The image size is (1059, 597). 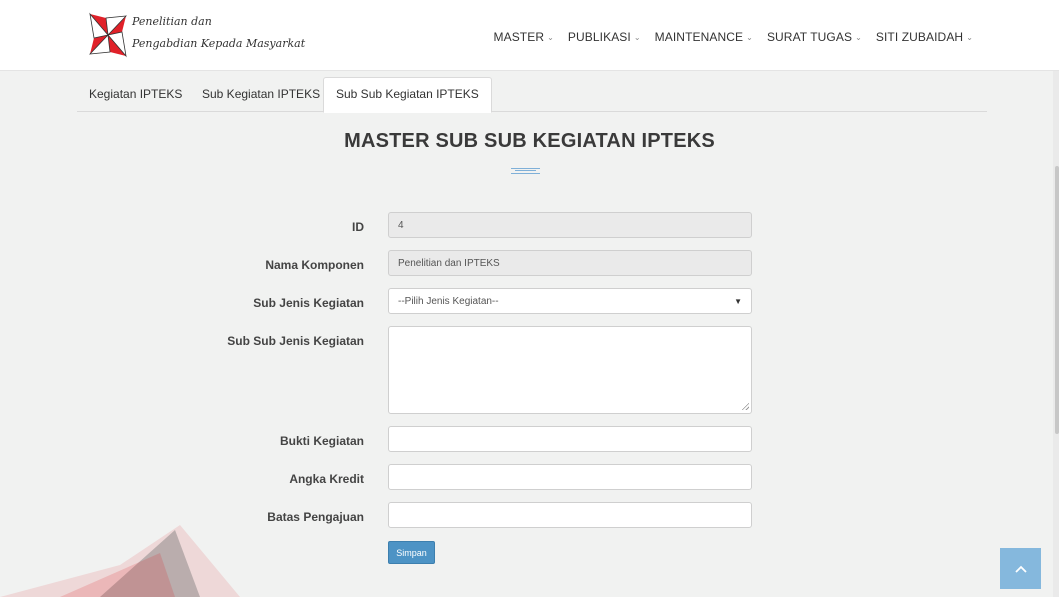 I want to click on sub-jenis-kegiatan-label: Sub Jenis Kegiatan, so click(x=308, y=303).